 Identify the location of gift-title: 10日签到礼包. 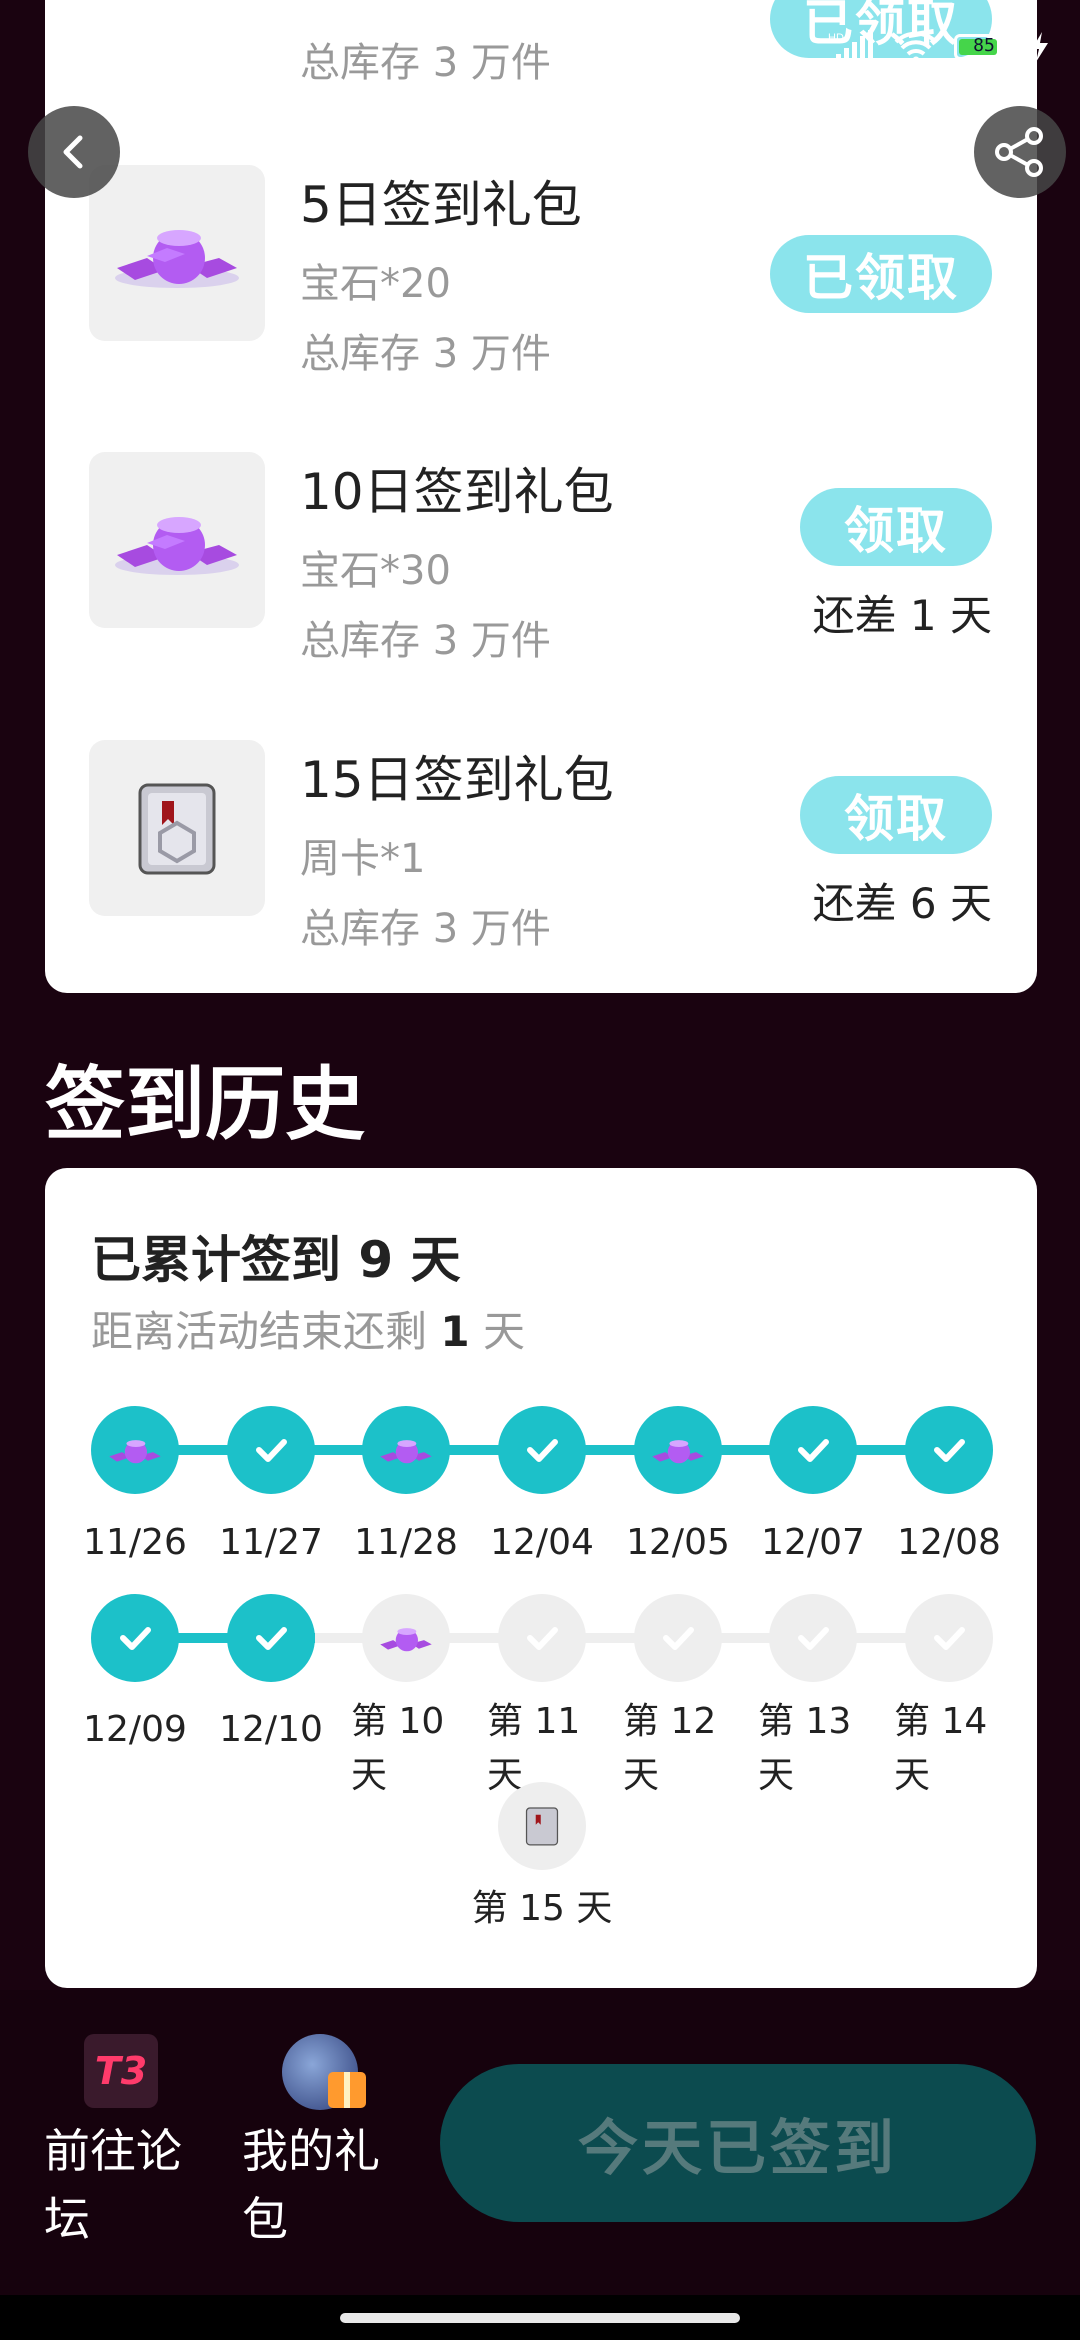
(457, 492).